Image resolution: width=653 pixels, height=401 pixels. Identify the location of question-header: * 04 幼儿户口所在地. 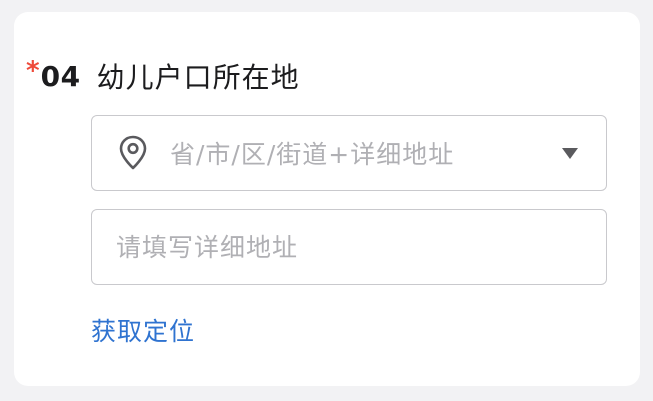
(163, 76).